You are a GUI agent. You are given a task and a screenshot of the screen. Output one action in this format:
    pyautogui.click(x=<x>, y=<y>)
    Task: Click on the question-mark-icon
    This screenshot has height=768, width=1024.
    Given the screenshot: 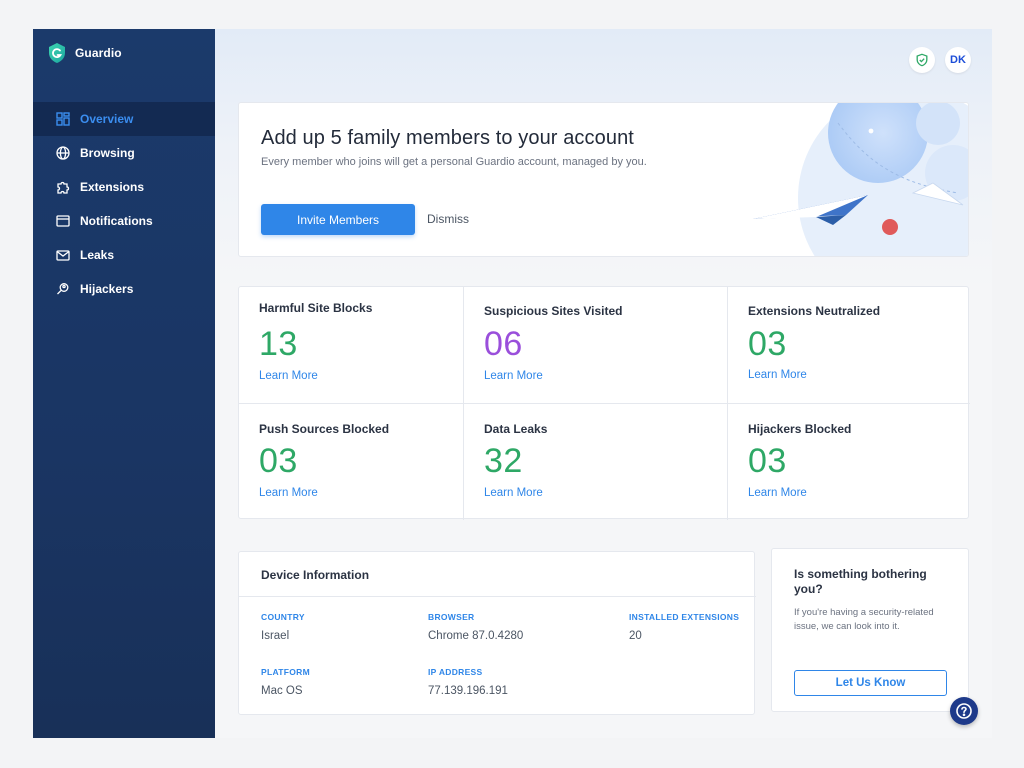 What is the action you would take?
    pyautogui.click(x=964, y=711)
    